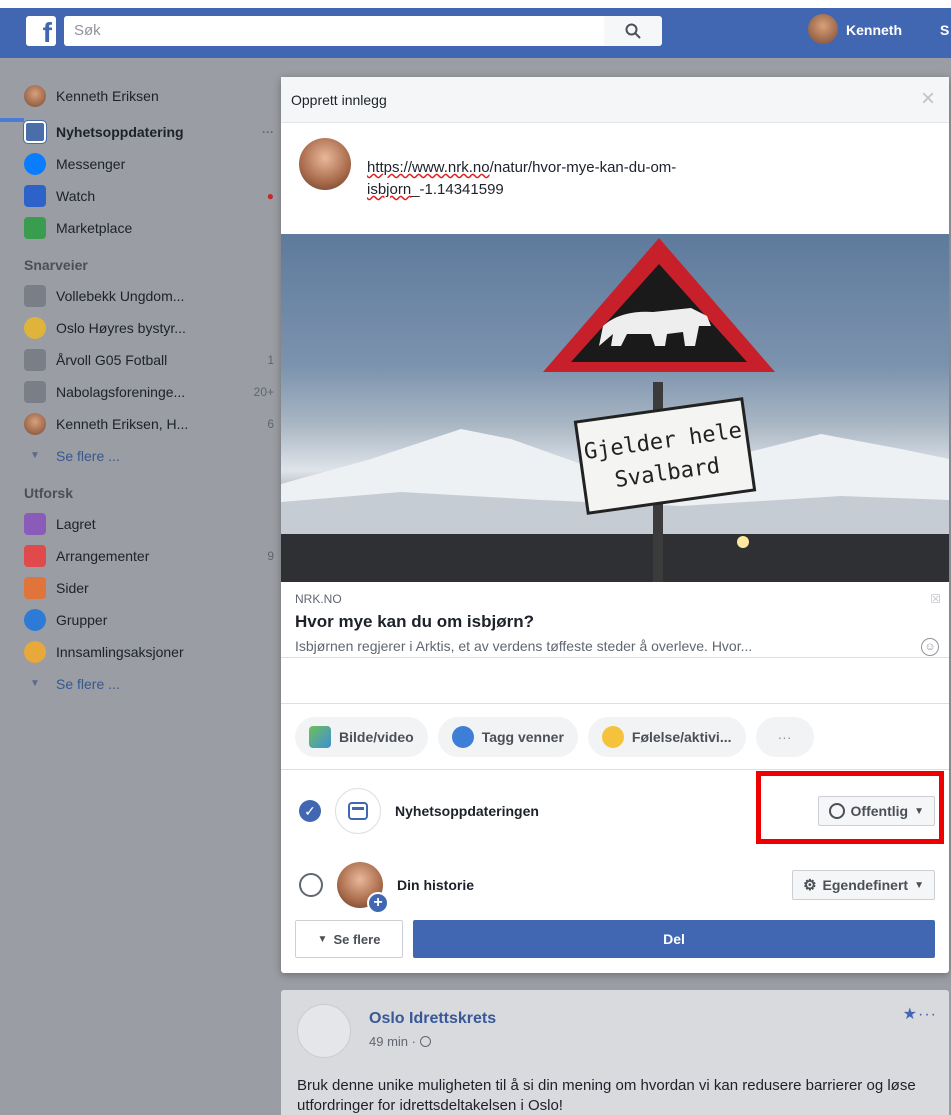 Image resolution: width=951 pixels, height=1115 pixels. I want to click on globe-icon, so click(425, 1041).